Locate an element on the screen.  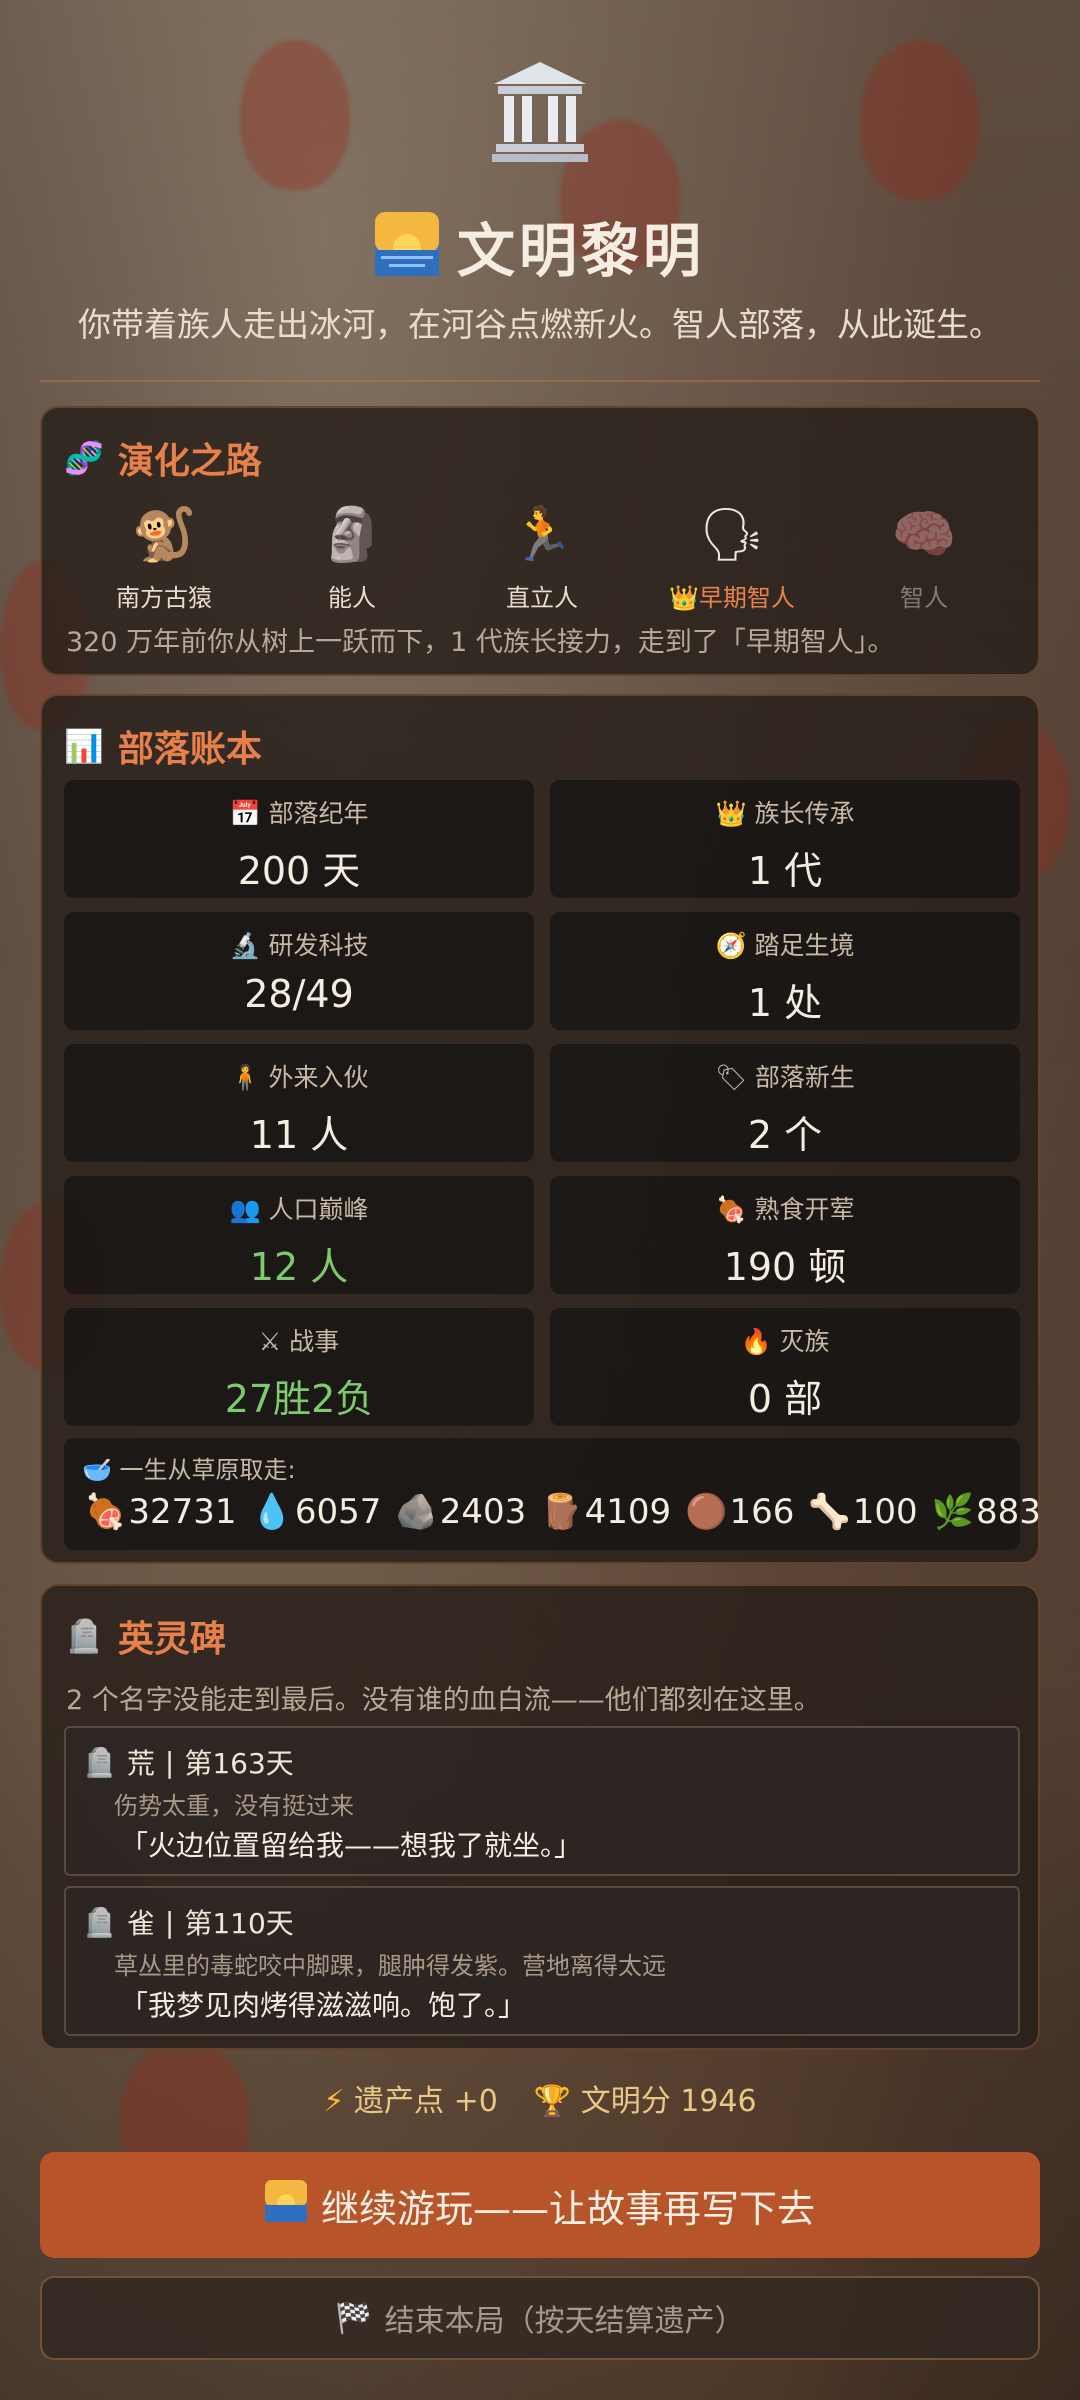
resource-value: 4109 is located at coordinates (628, 1512).